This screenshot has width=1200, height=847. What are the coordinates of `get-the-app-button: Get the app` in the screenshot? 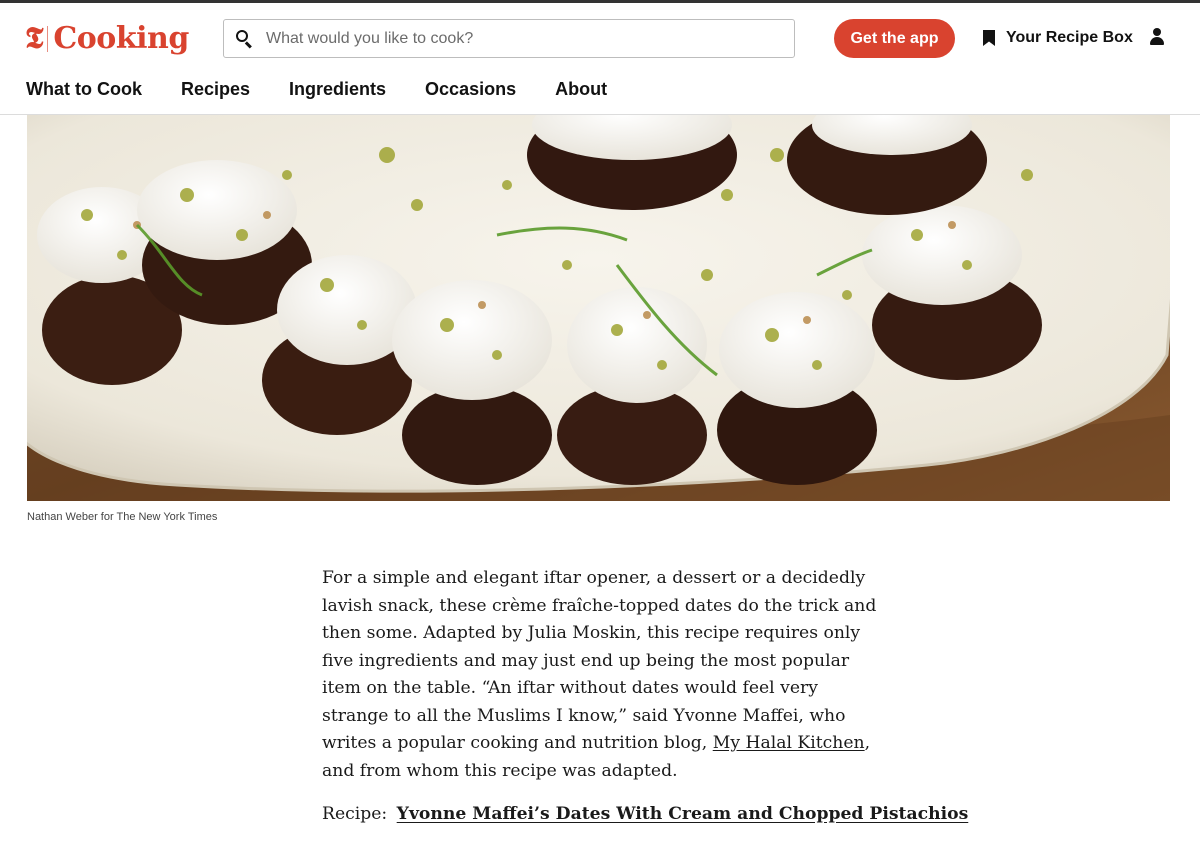 It's located at (894, 38).